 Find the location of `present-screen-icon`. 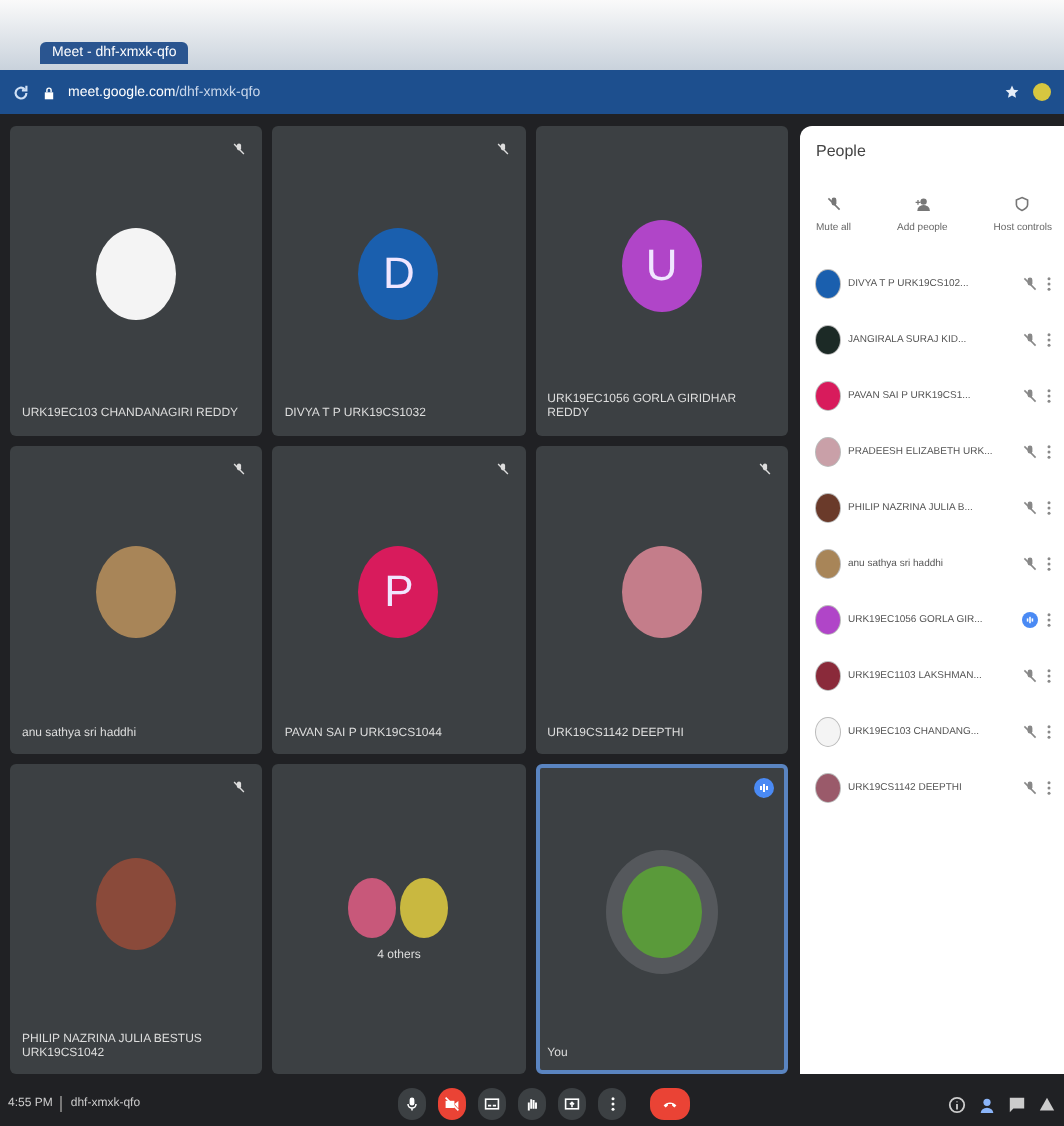

present-screen-icon is located at coordinates (572, 1104).